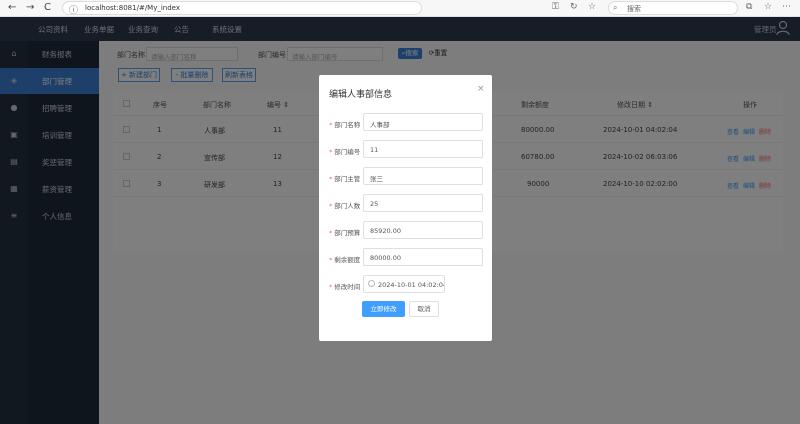  I want to click on cancel-button: 取消, so click(424, 309).